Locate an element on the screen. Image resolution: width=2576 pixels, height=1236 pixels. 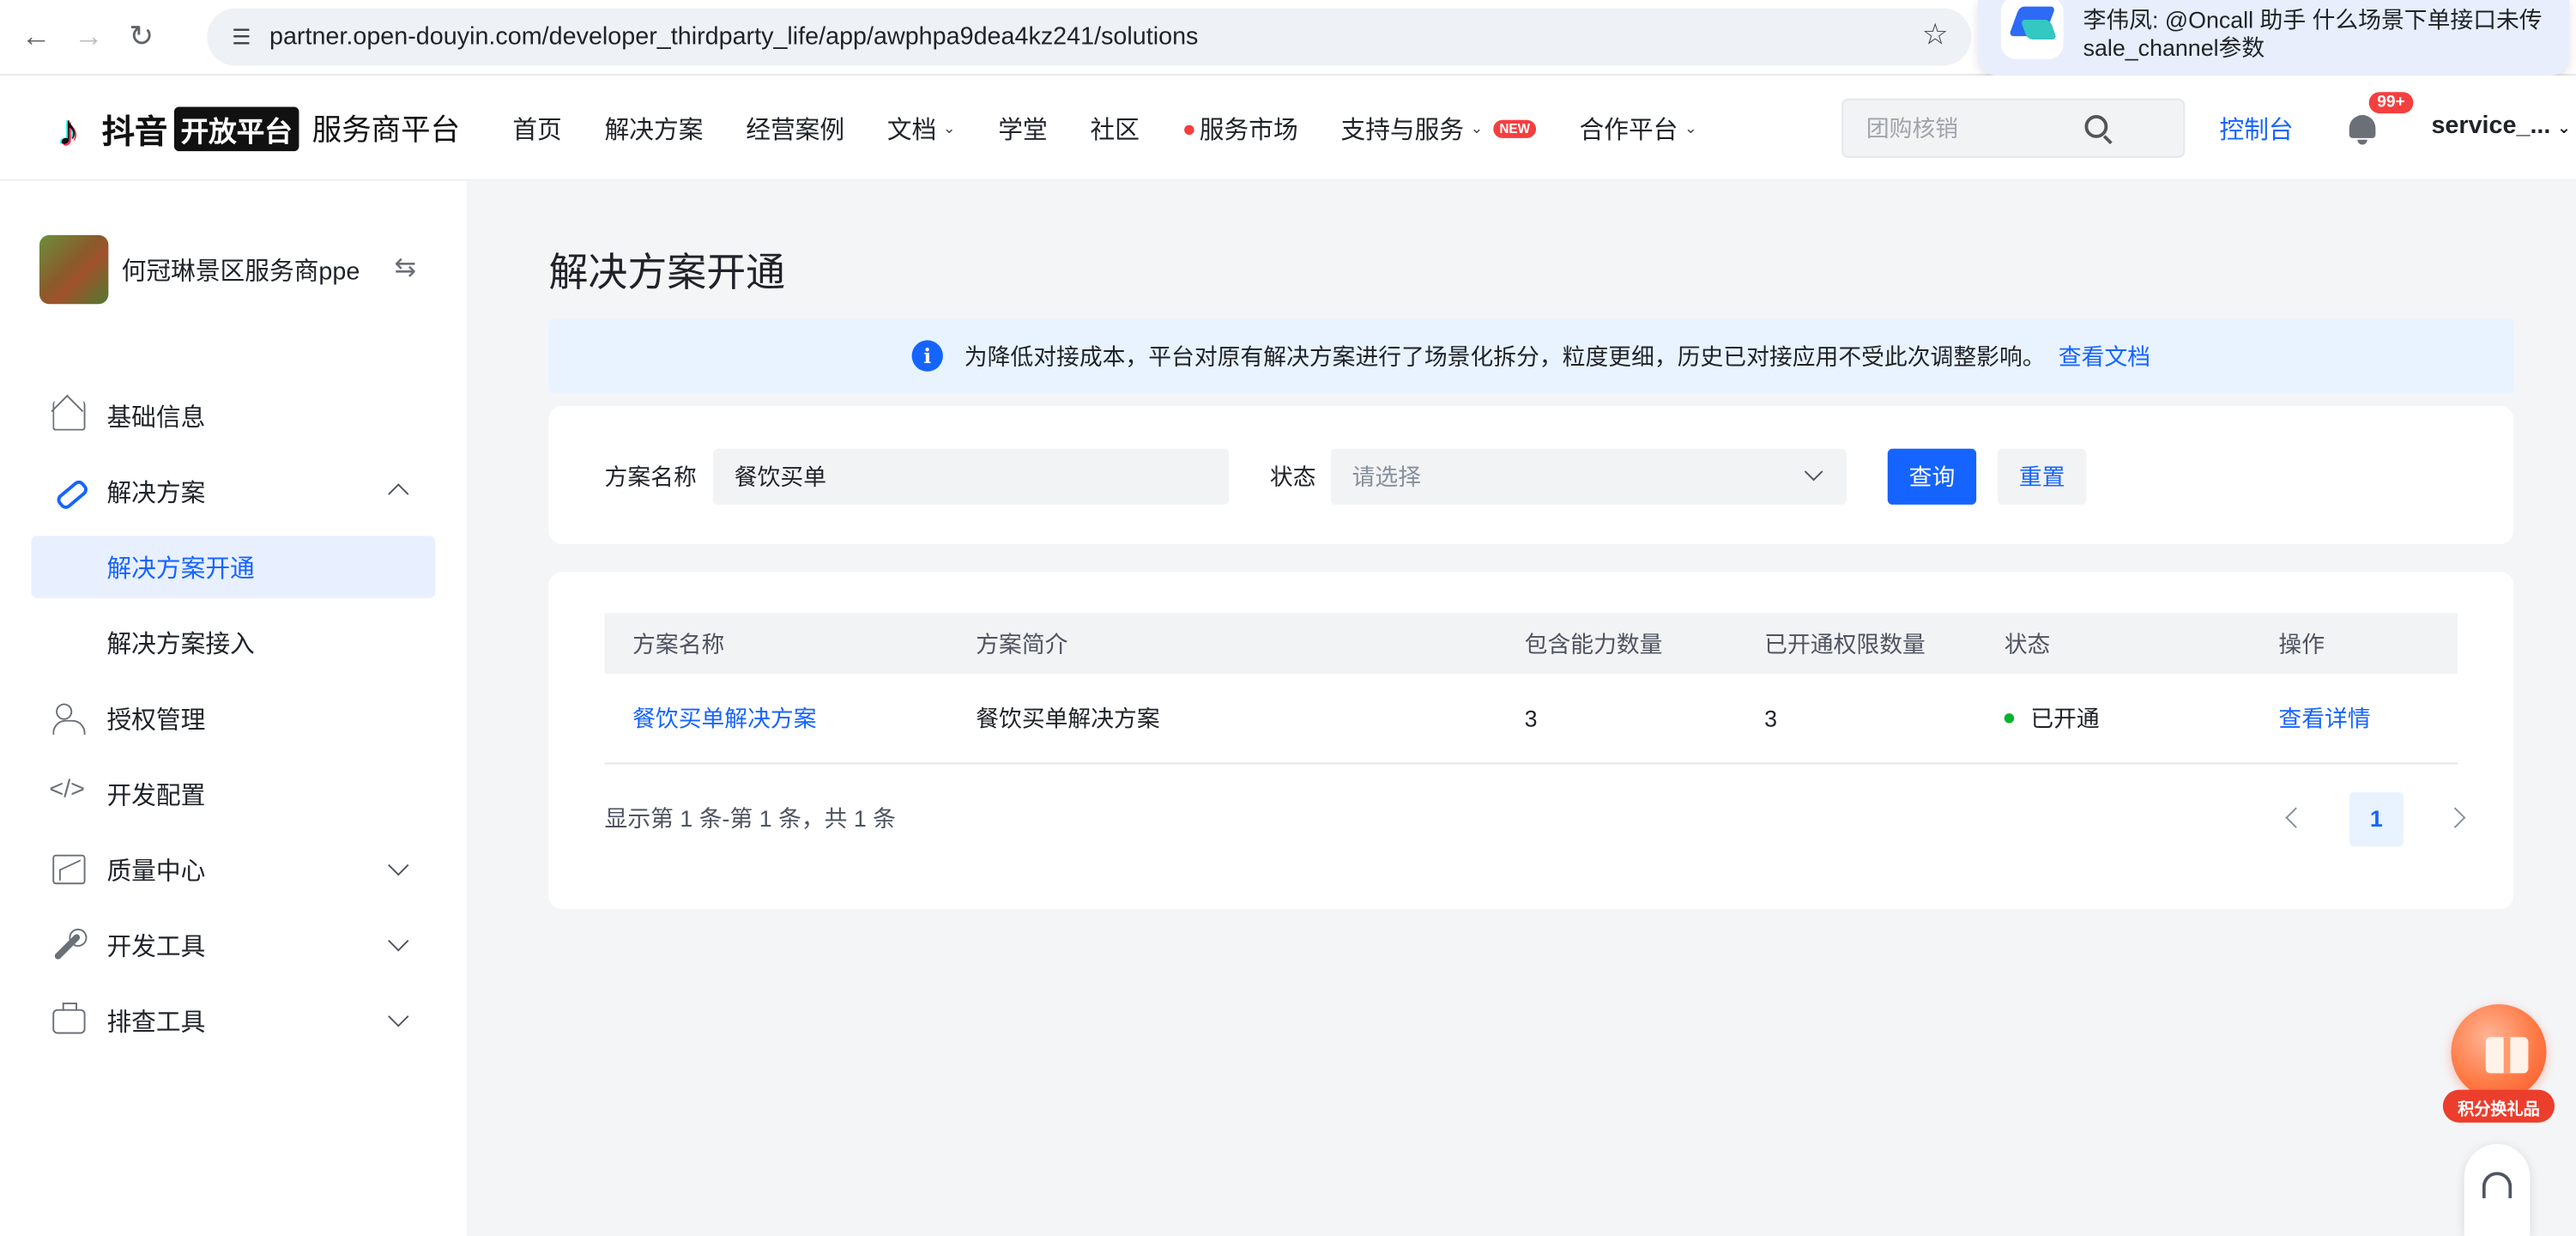
brand-name: 抖音 is located at coordinates (134, 132).